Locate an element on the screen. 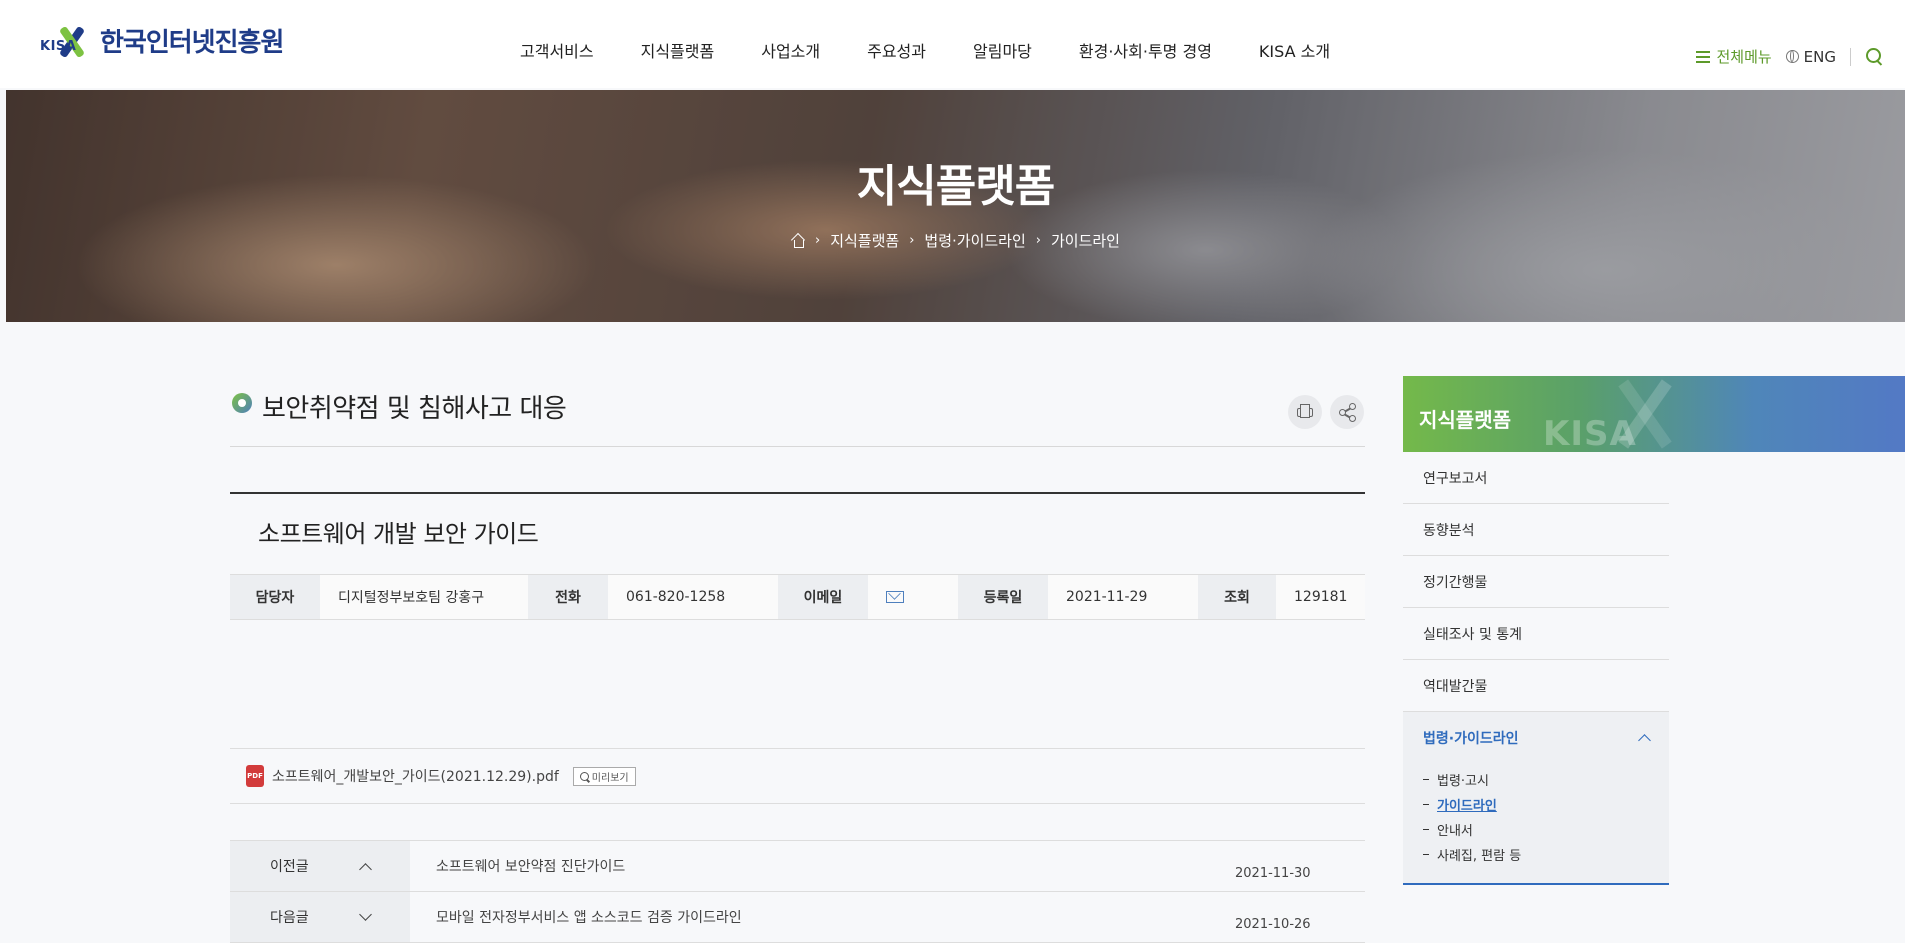  nav-knowledge-platform: 지식플랫폼 is located at coordinates (678, 50).